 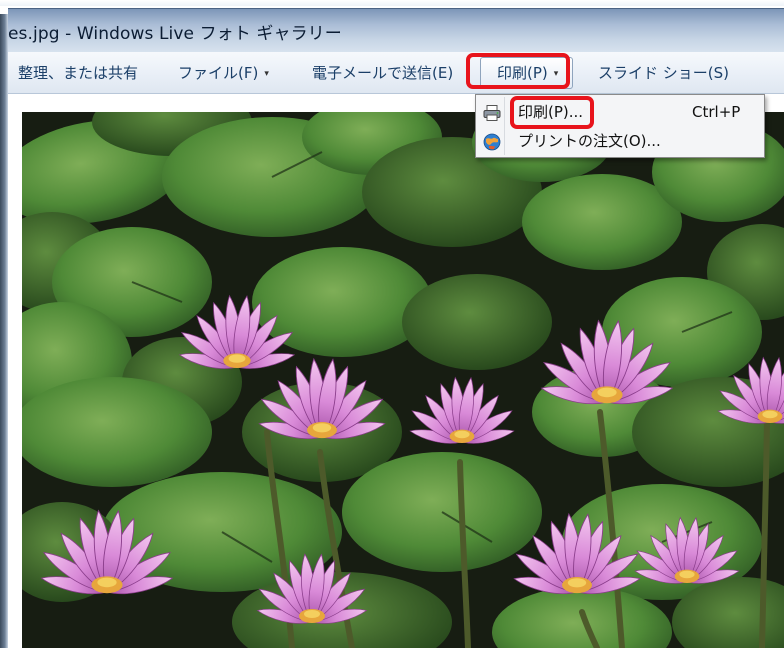 What do you see at coordinates (620, 112) in the screenshot?
I see `menu-item-print: 印刷(P)... Ctrl+P` at bounding box center [620, 112].